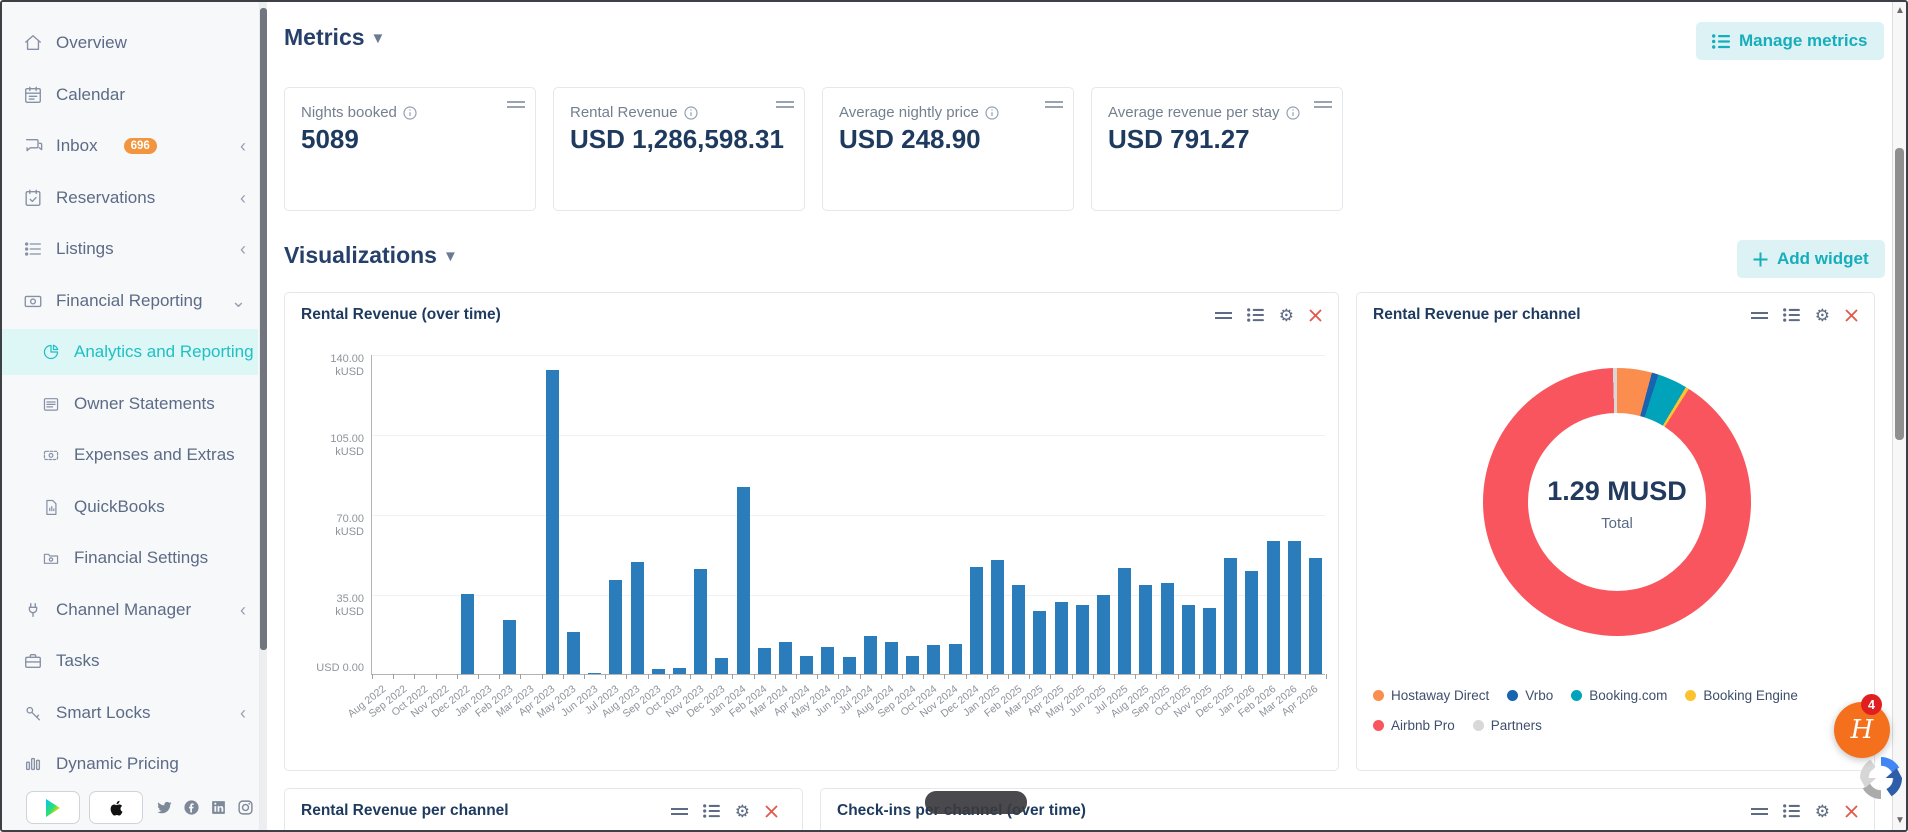 The height and width of the screenshot is (832, 1908). I want to click on legend-item-airbnb-pro: Airbnb Pro, so click(1414, 725).